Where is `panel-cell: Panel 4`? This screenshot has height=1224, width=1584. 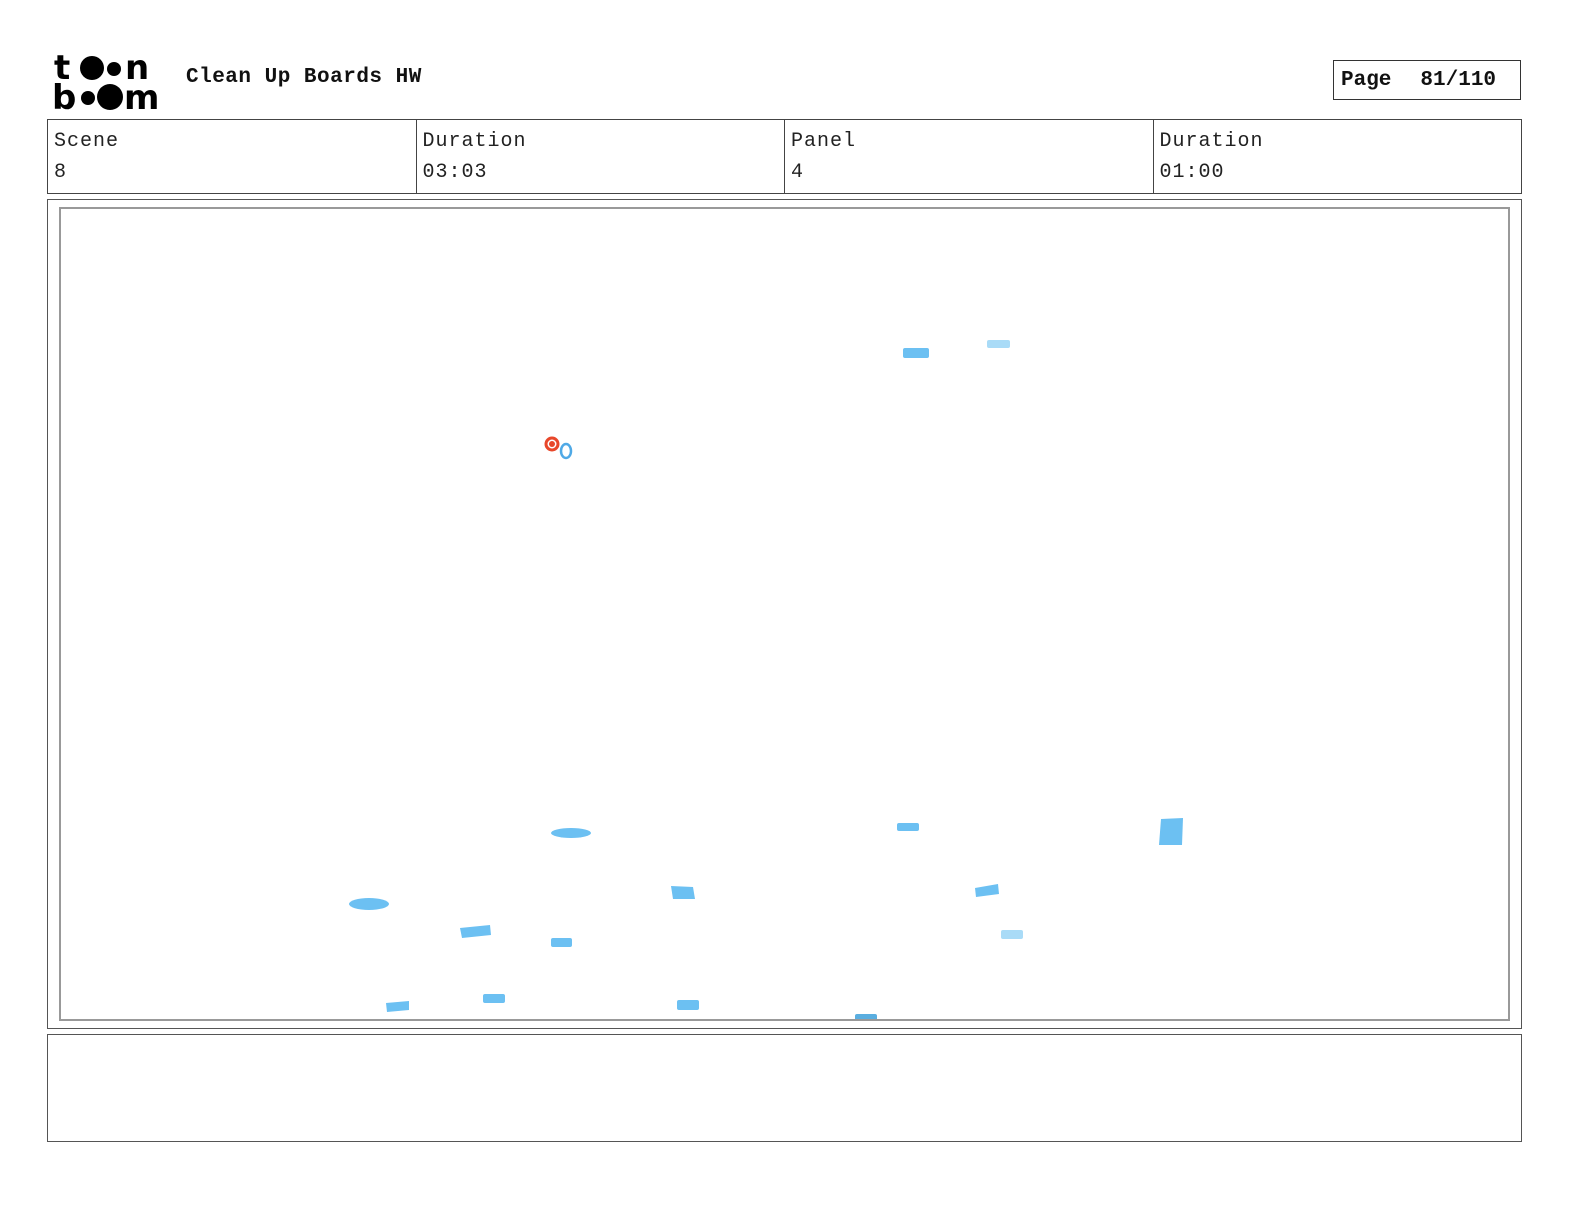
panel-cell: Panel 4 is located at coordinates (969, 156).